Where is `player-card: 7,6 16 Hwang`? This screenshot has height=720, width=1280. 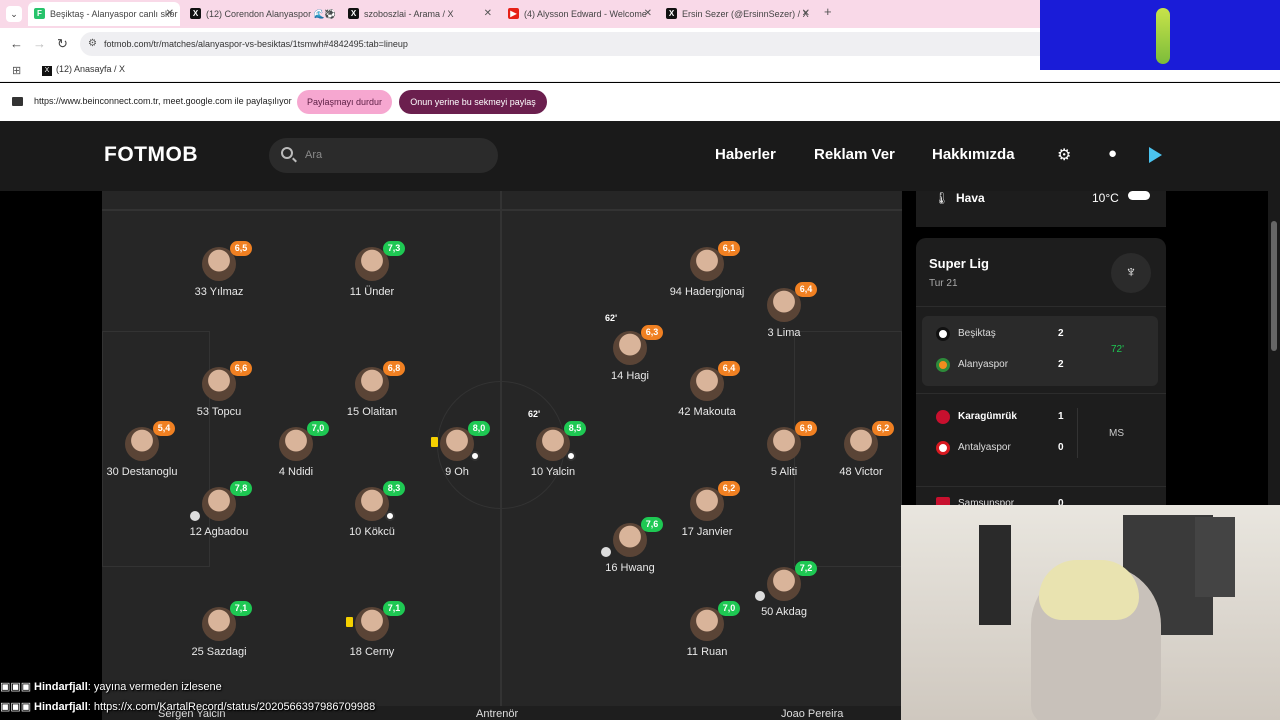
player-card: 7,6 16 Hwang is located at coordinates (630, 546).